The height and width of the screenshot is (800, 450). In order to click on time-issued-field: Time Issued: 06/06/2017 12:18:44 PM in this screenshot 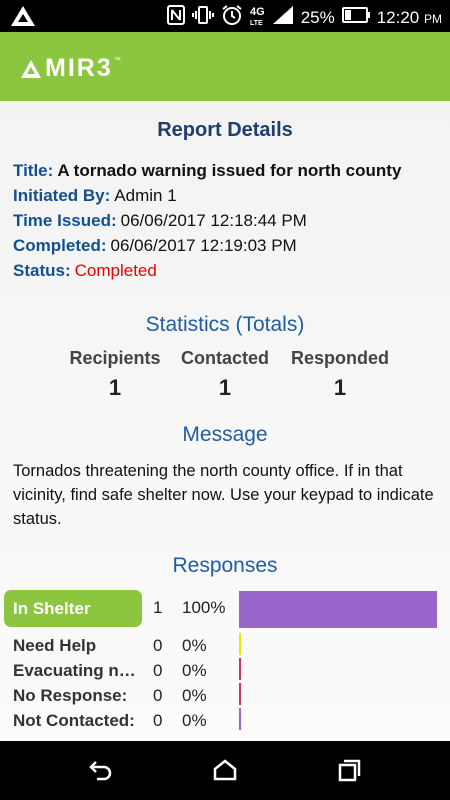, I will do `click(160, 221)`.